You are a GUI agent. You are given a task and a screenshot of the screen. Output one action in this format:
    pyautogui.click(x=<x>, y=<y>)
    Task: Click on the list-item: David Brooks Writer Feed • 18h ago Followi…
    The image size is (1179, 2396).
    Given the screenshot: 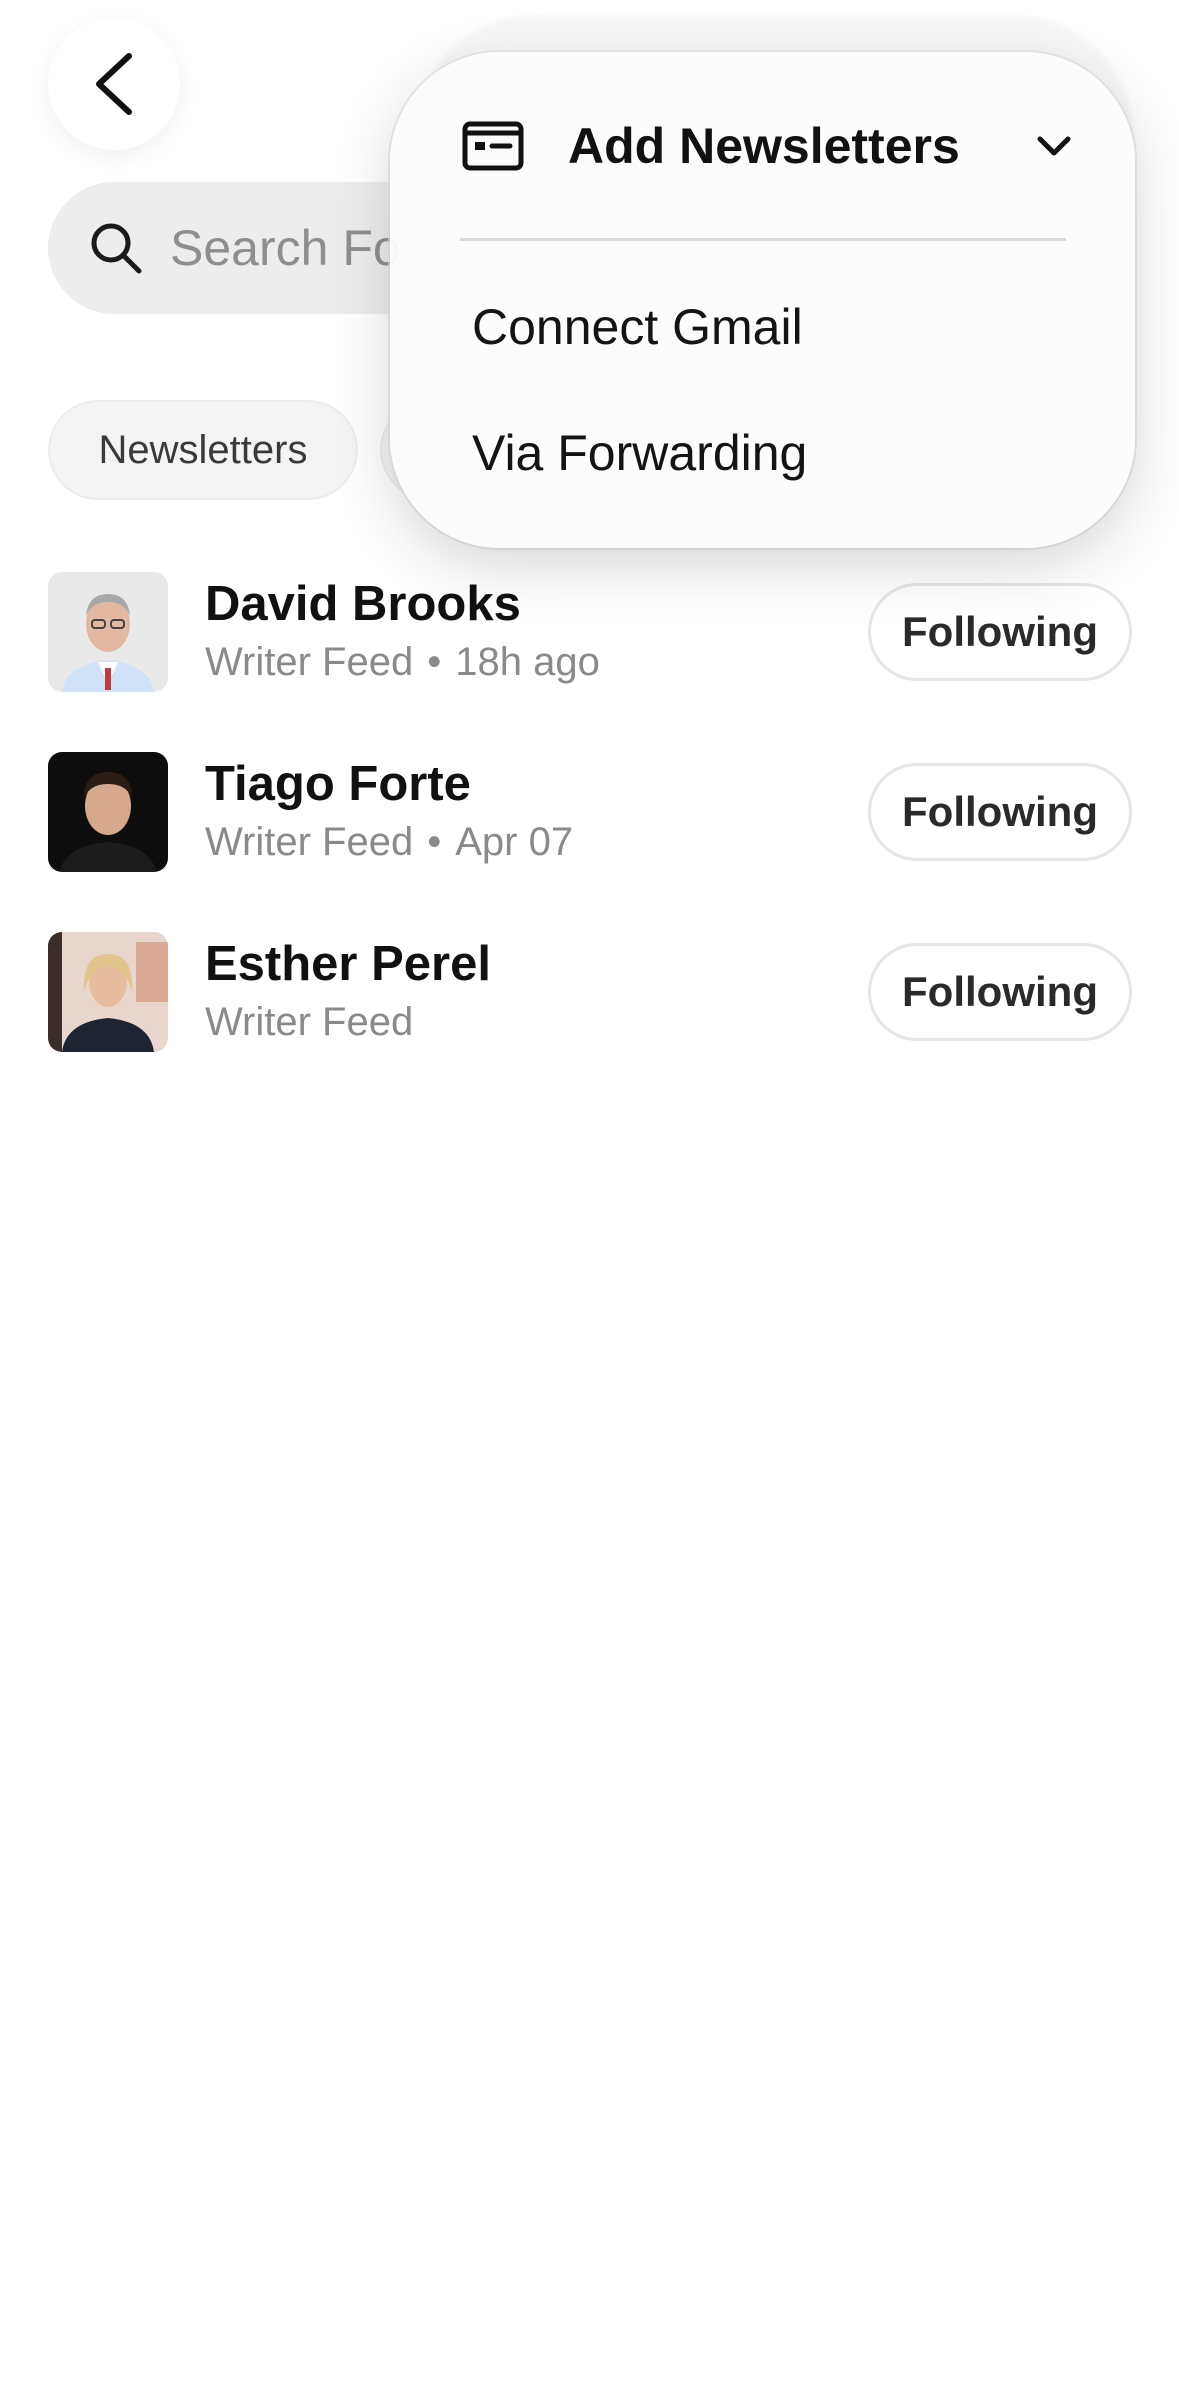 What is the action you would take?
    pyautogui.click(x=590, y=632)
    